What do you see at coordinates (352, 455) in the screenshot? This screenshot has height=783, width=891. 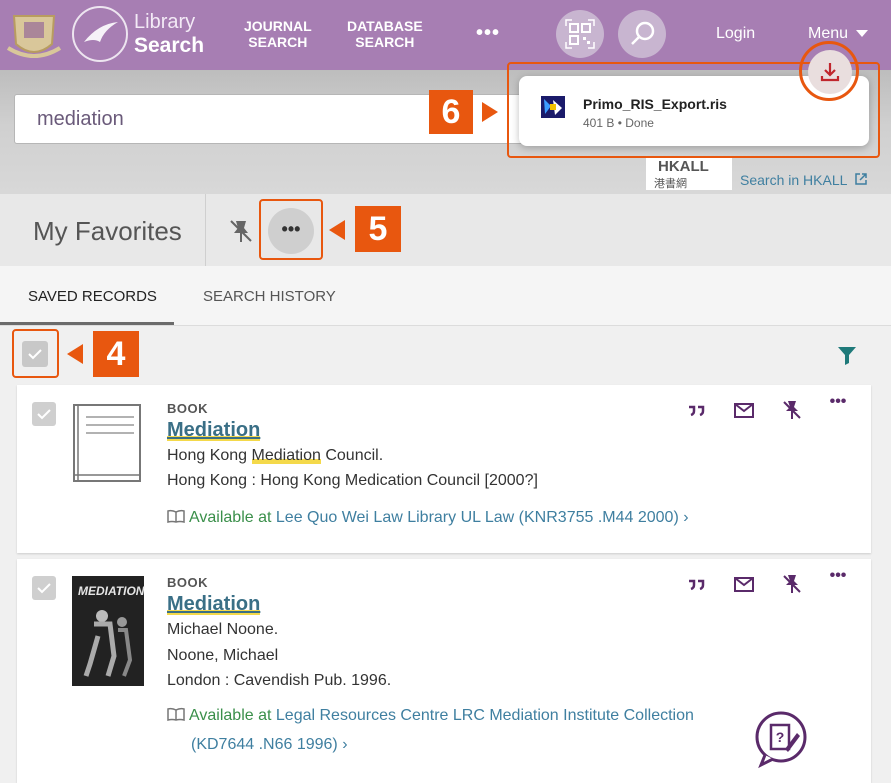 I see `author-text: Council.` at bounding box center [352, 455].